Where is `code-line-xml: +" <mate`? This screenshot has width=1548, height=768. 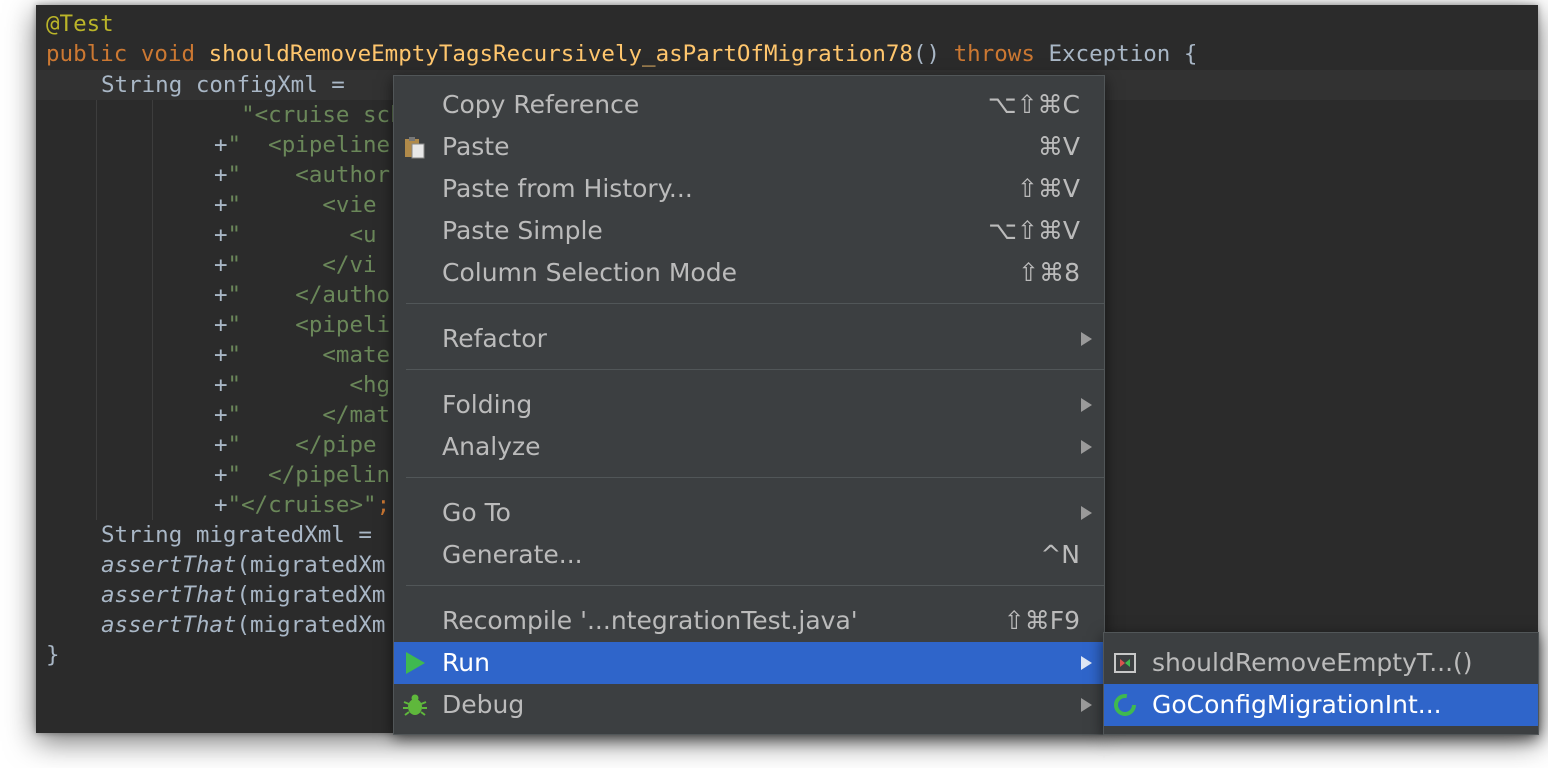 code-line-xml: +" <mate is located at coordinates (302, 355).